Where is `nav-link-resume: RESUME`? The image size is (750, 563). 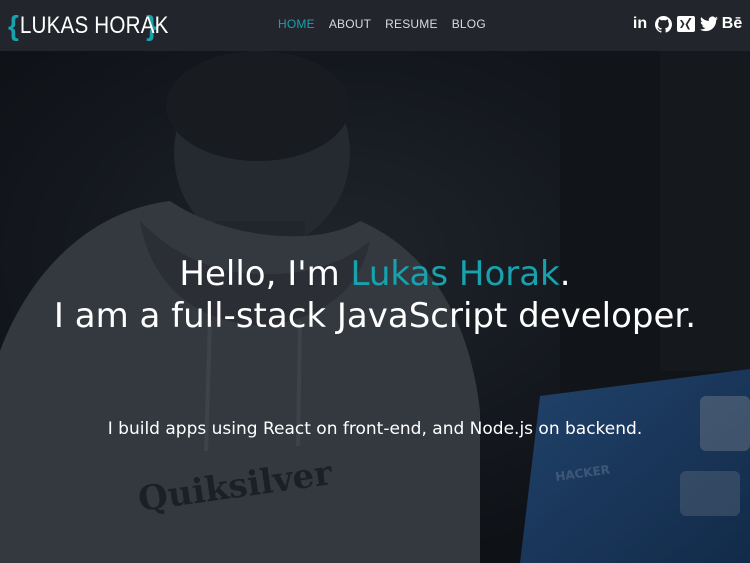
nav-link-resume: RESUME is located at coordinates (411, 24).